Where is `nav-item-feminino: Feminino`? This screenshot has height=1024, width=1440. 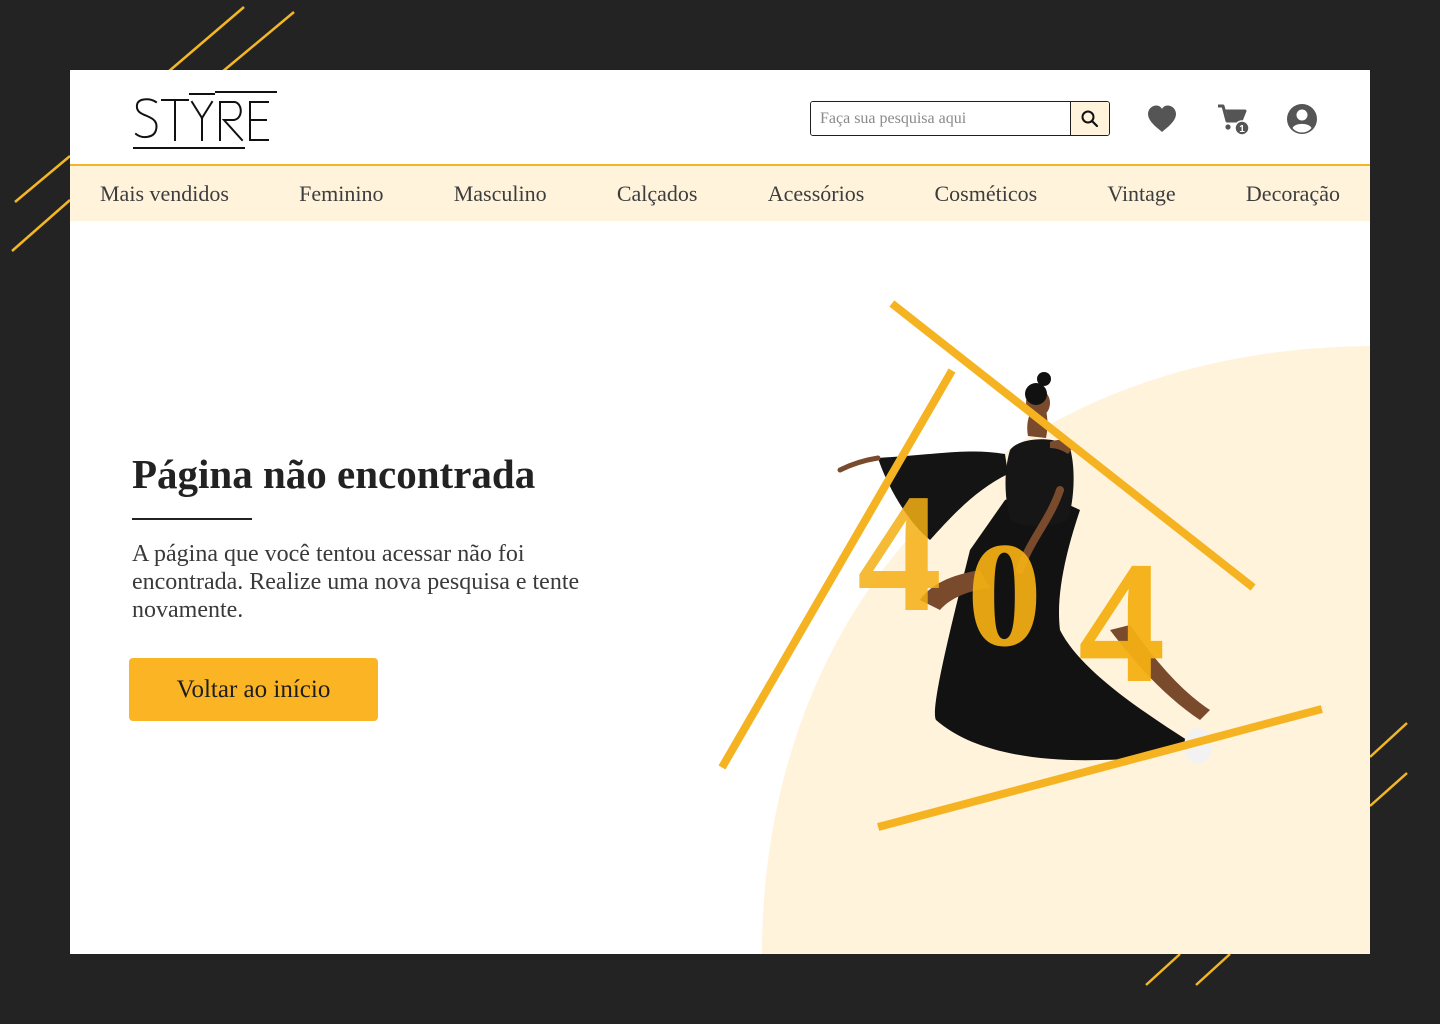 nav-item-feminino: Feminino is located at coordinates (341, 194).